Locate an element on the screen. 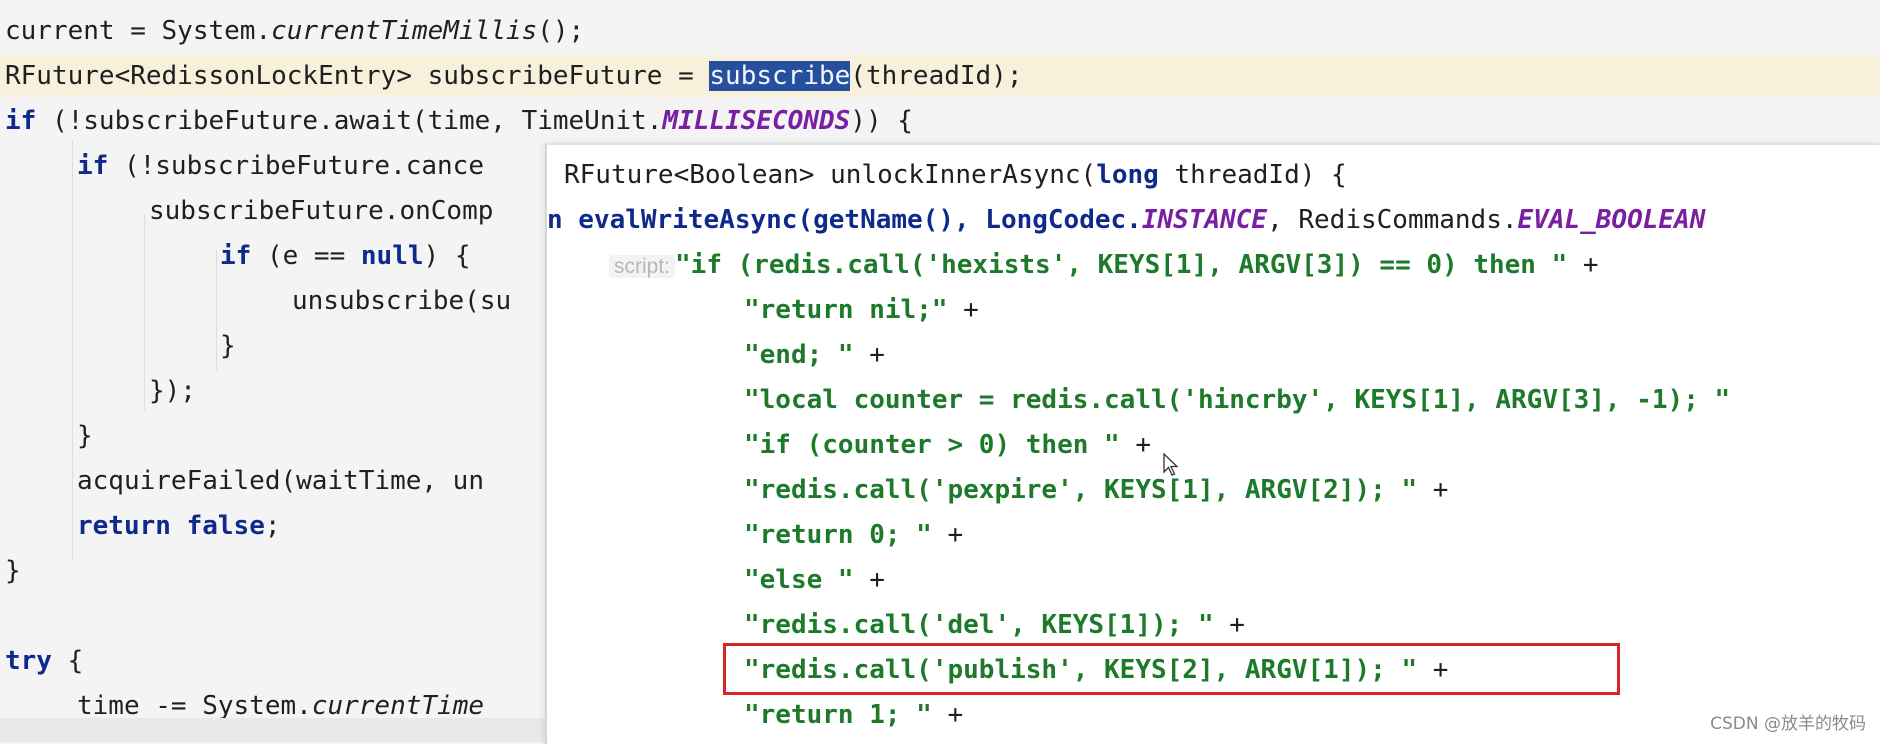 The height and width of the screenshot is (744, 1880). code-line: unsubscribe(su is located at coordinates (401, 301).